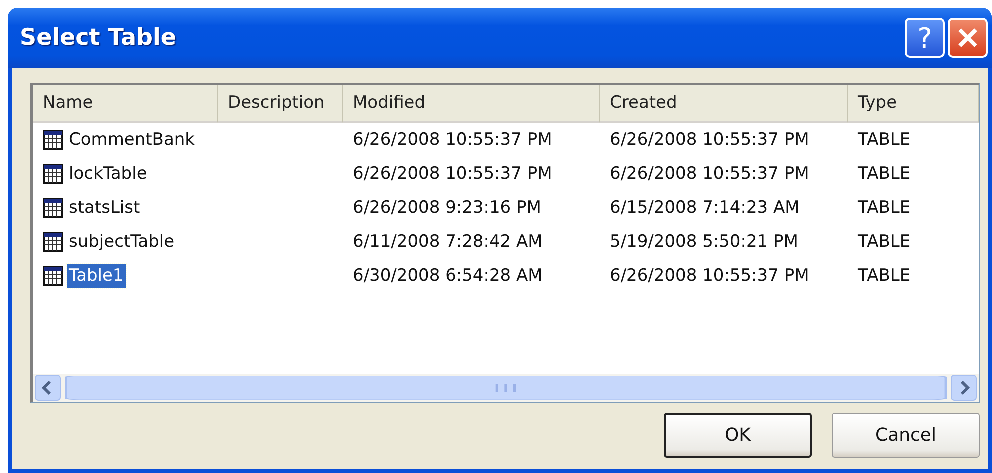  What do you see at coordinates (906, 435) in the screenshot?
I see `cancel-button: Cancel` at bounding box center [906, 435].